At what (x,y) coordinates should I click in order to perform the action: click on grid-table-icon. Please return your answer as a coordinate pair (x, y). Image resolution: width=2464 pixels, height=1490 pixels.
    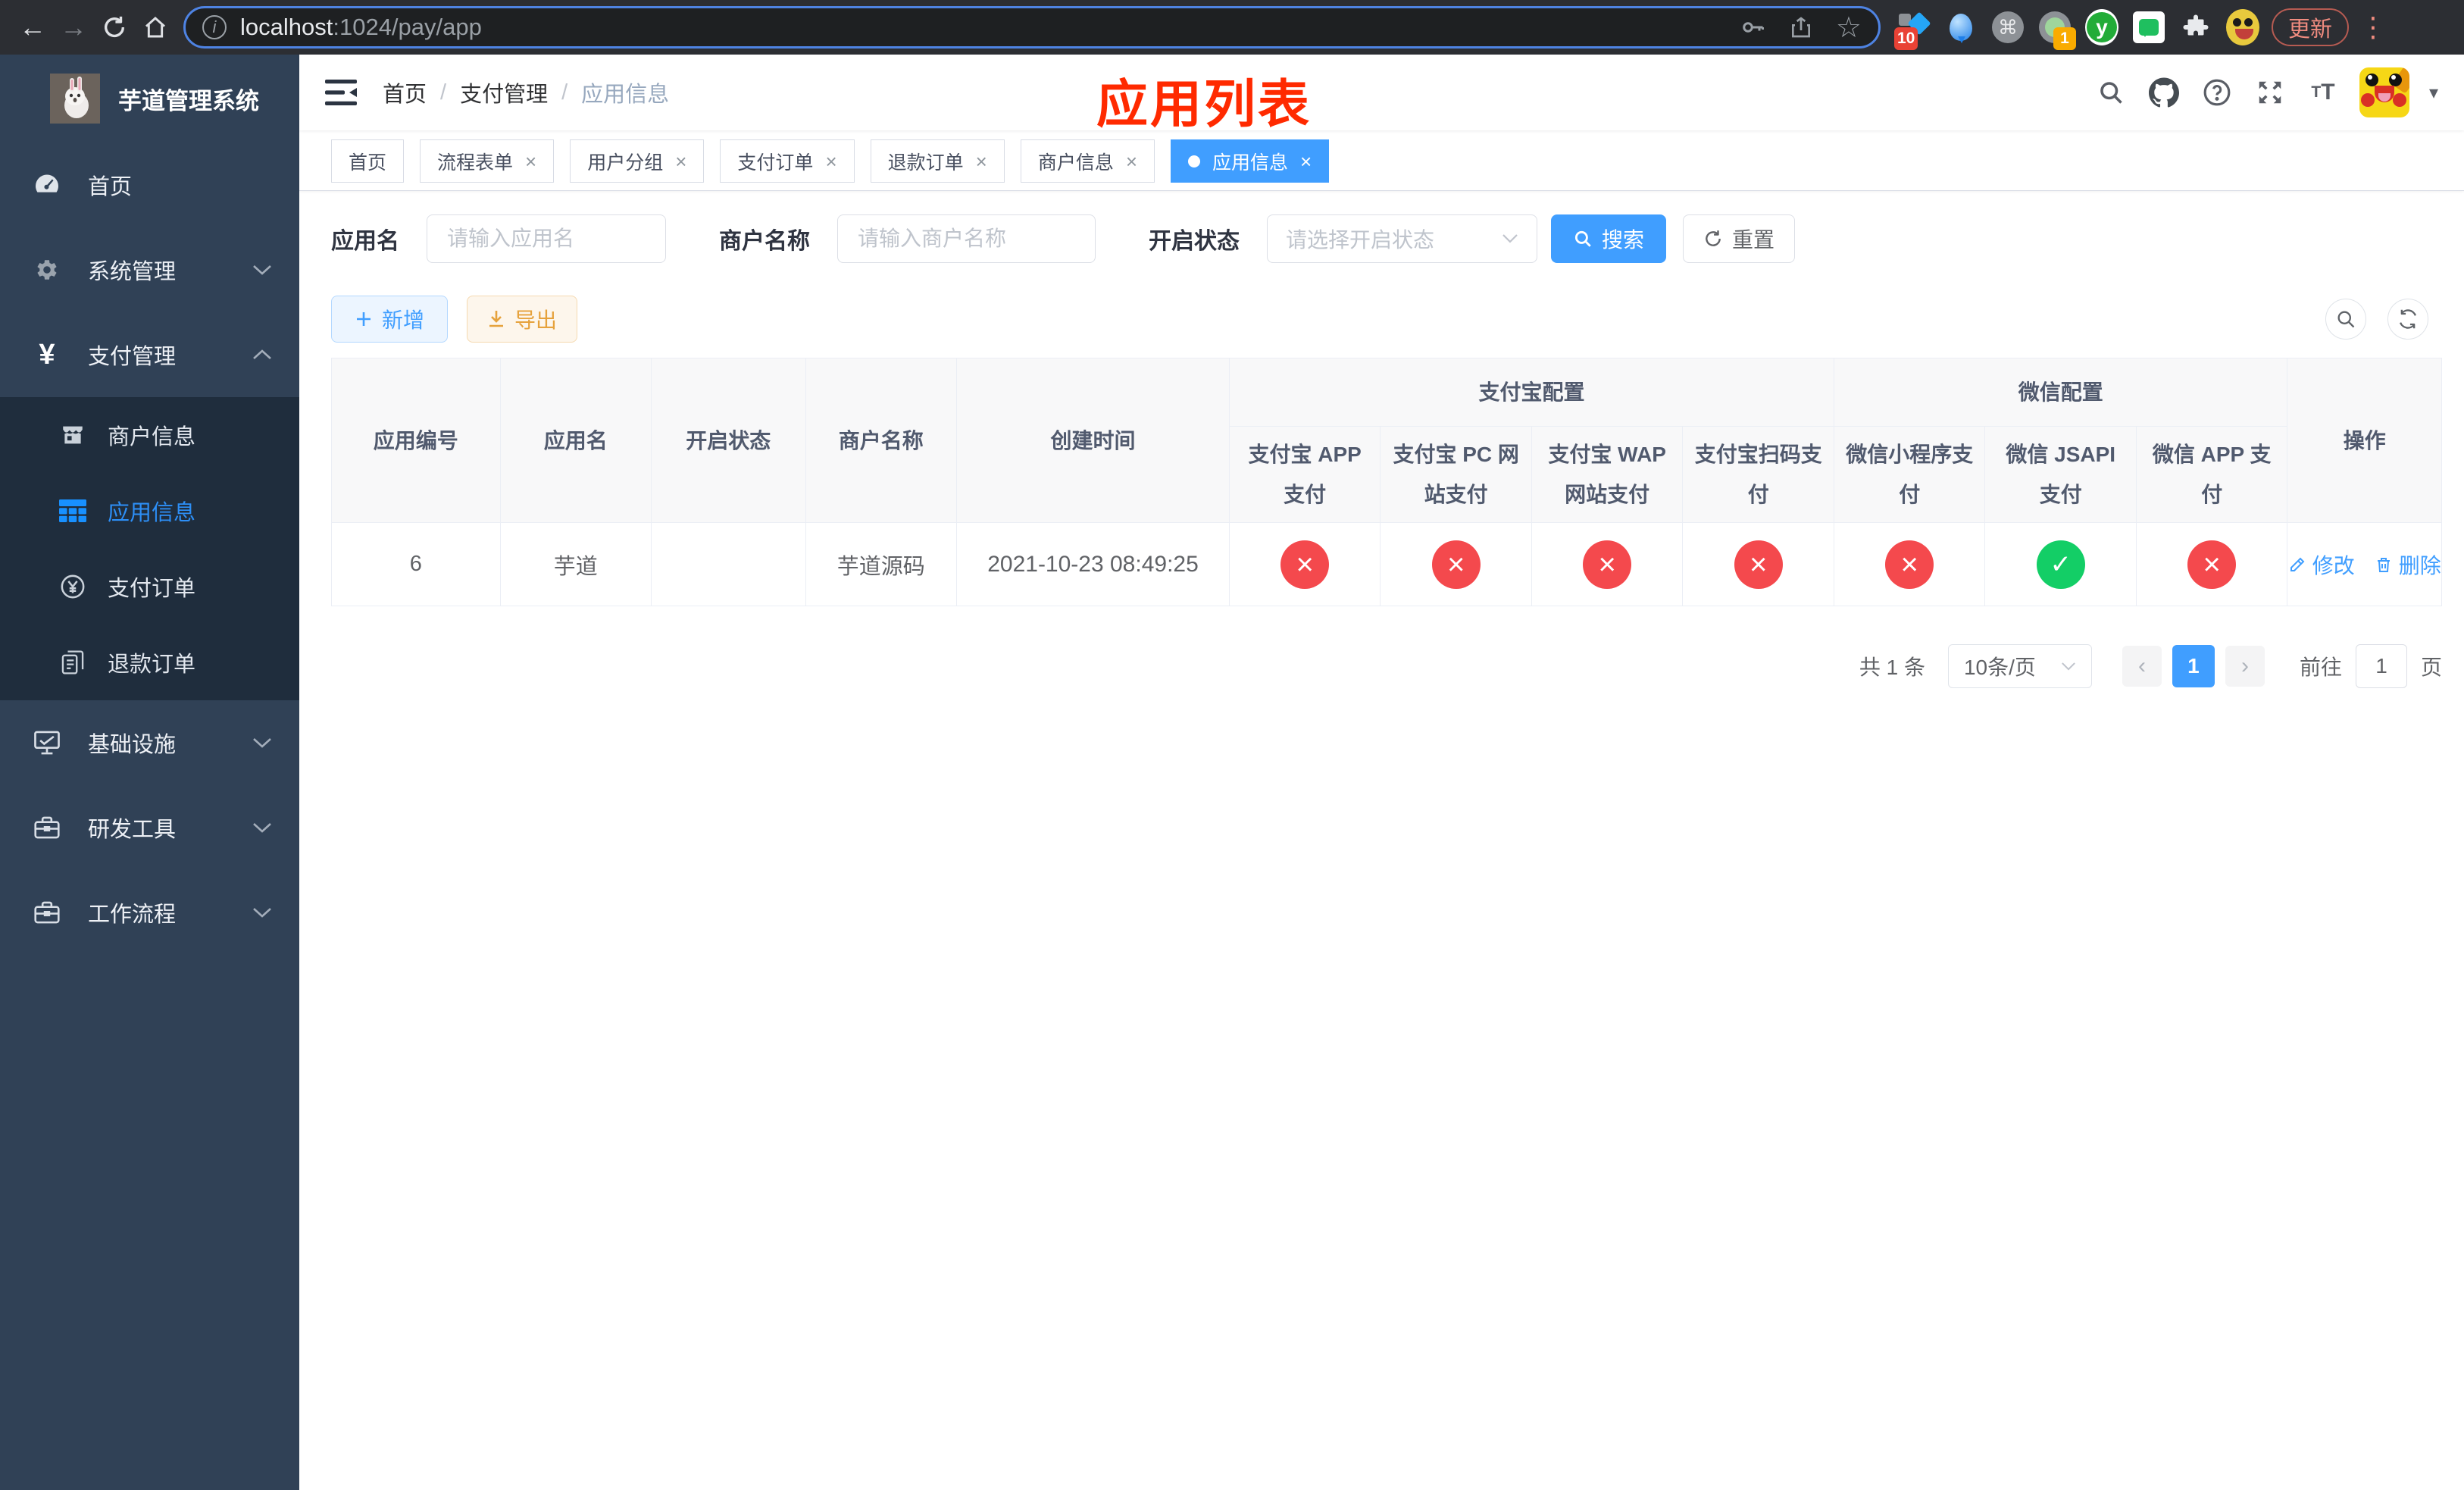
    Looking at the image, I should click on (73, 511).